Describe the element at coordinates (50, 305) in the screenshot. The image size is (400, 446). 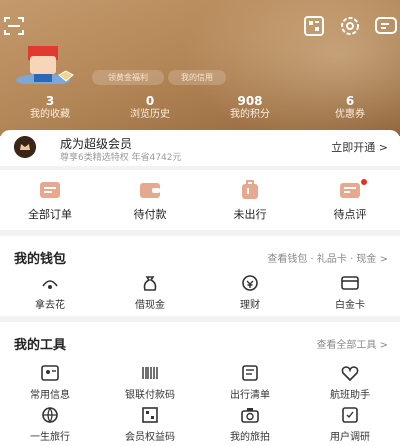
I see `wallet-label: 拿去花` at that location.